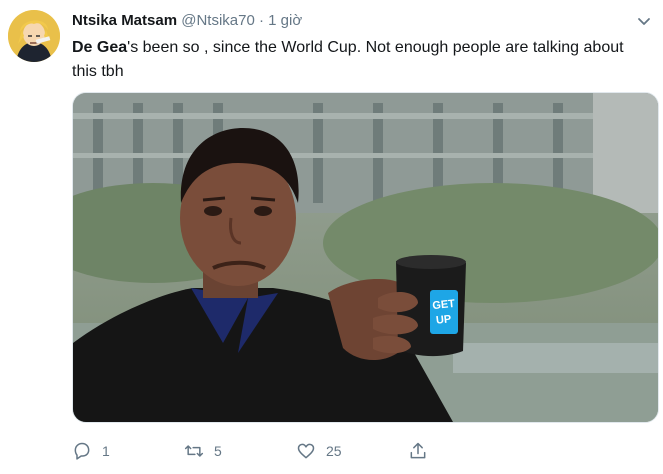 This screenshot has width=663, height=474. What do you see at coordinates (306, 451) in the screenshot?
I see `like-icon` at bounding box center [306, 451].